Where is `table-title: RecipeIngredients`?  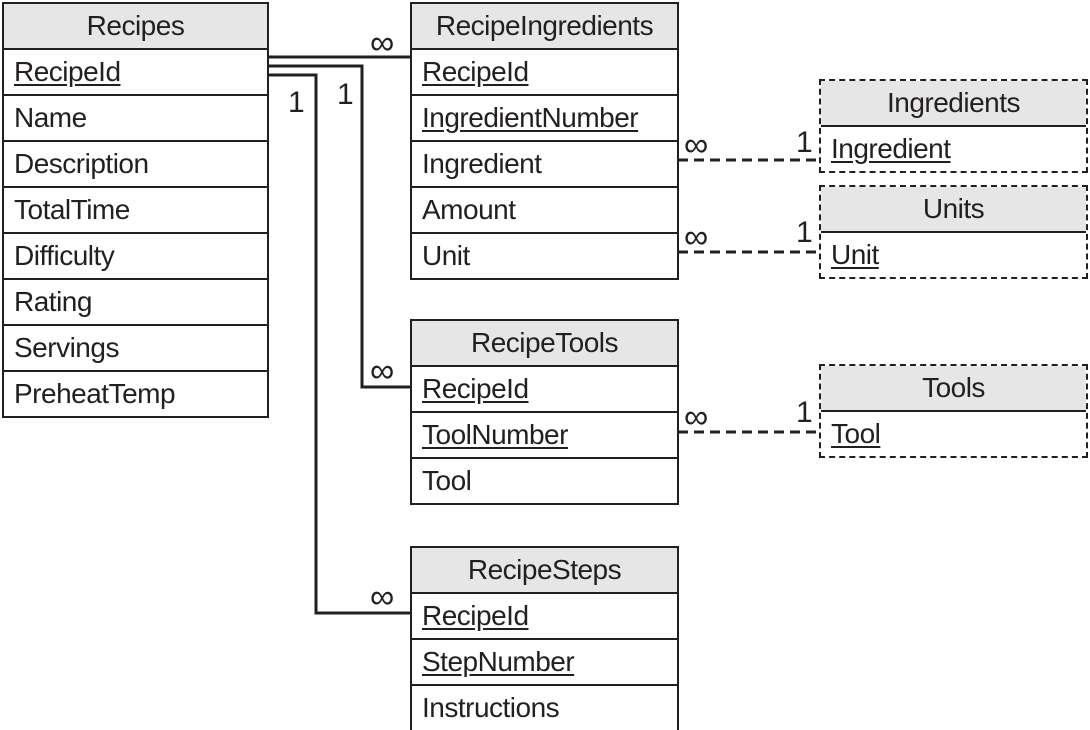 table-title: RecipeIngredients is located at coordinates (544, 27).